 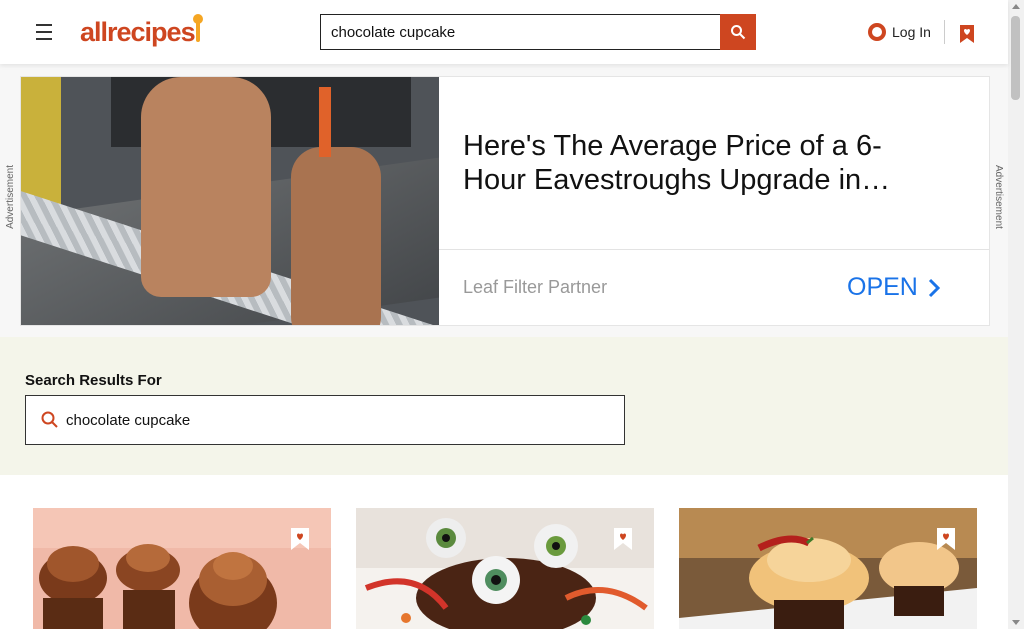 What do you see at coordinates (341, 420) in the screenshot?
I see `results-search-input` at bounding box center [341, 420].